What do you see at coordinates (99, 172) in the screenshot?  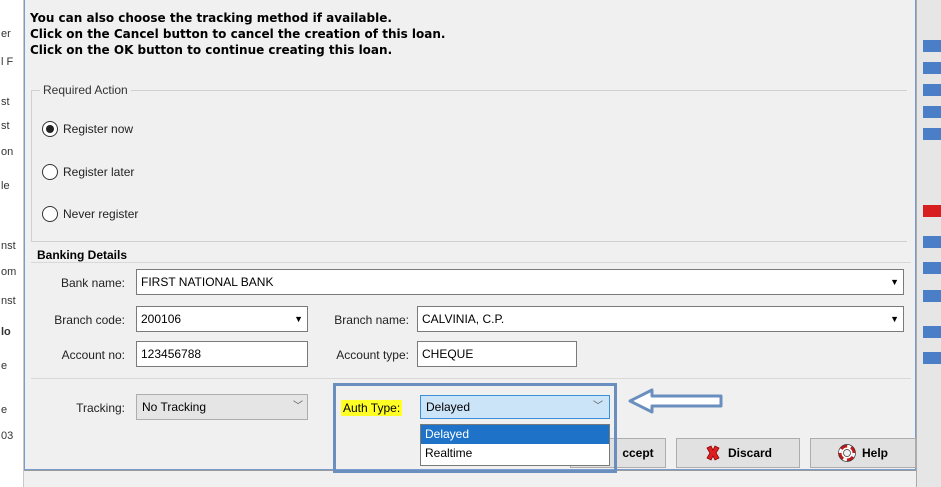 I see `radio-label: Register later` at bounding box center [99, 172].